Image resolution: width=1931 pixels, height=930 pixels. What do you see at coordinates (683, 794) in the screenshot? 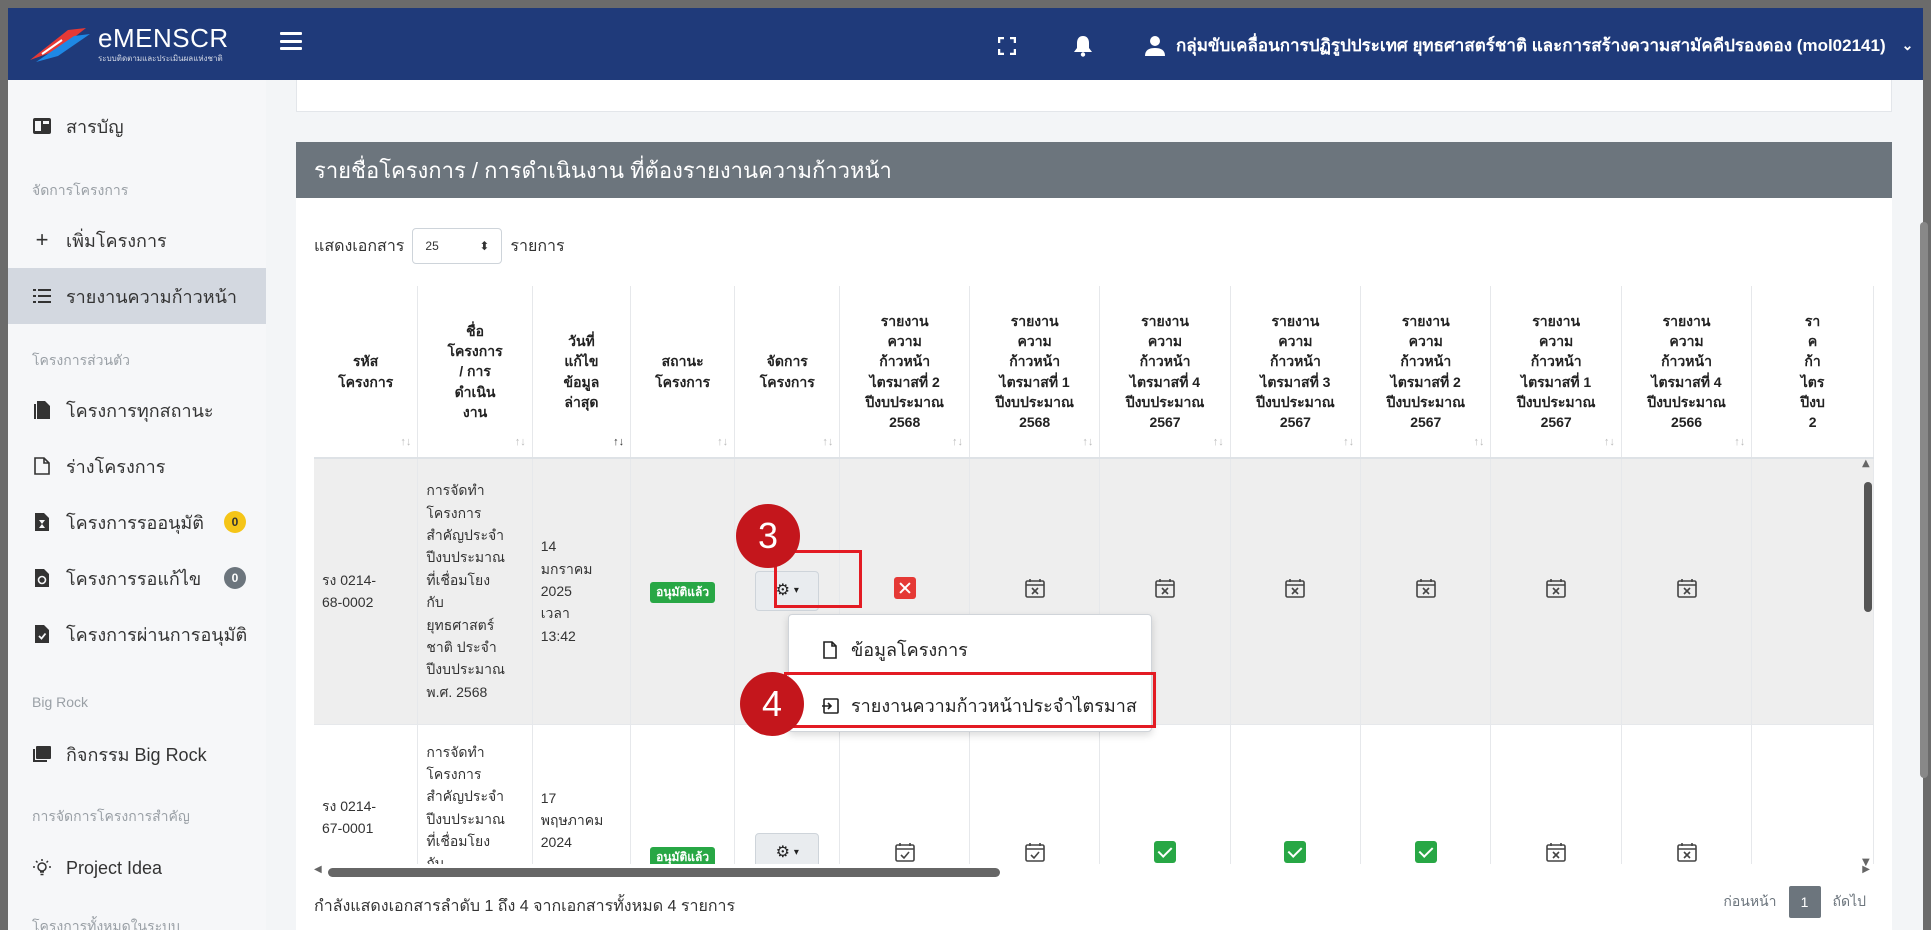
I see `status-cell: อนุมัติแล้ว` at bounding box center [683, 794].